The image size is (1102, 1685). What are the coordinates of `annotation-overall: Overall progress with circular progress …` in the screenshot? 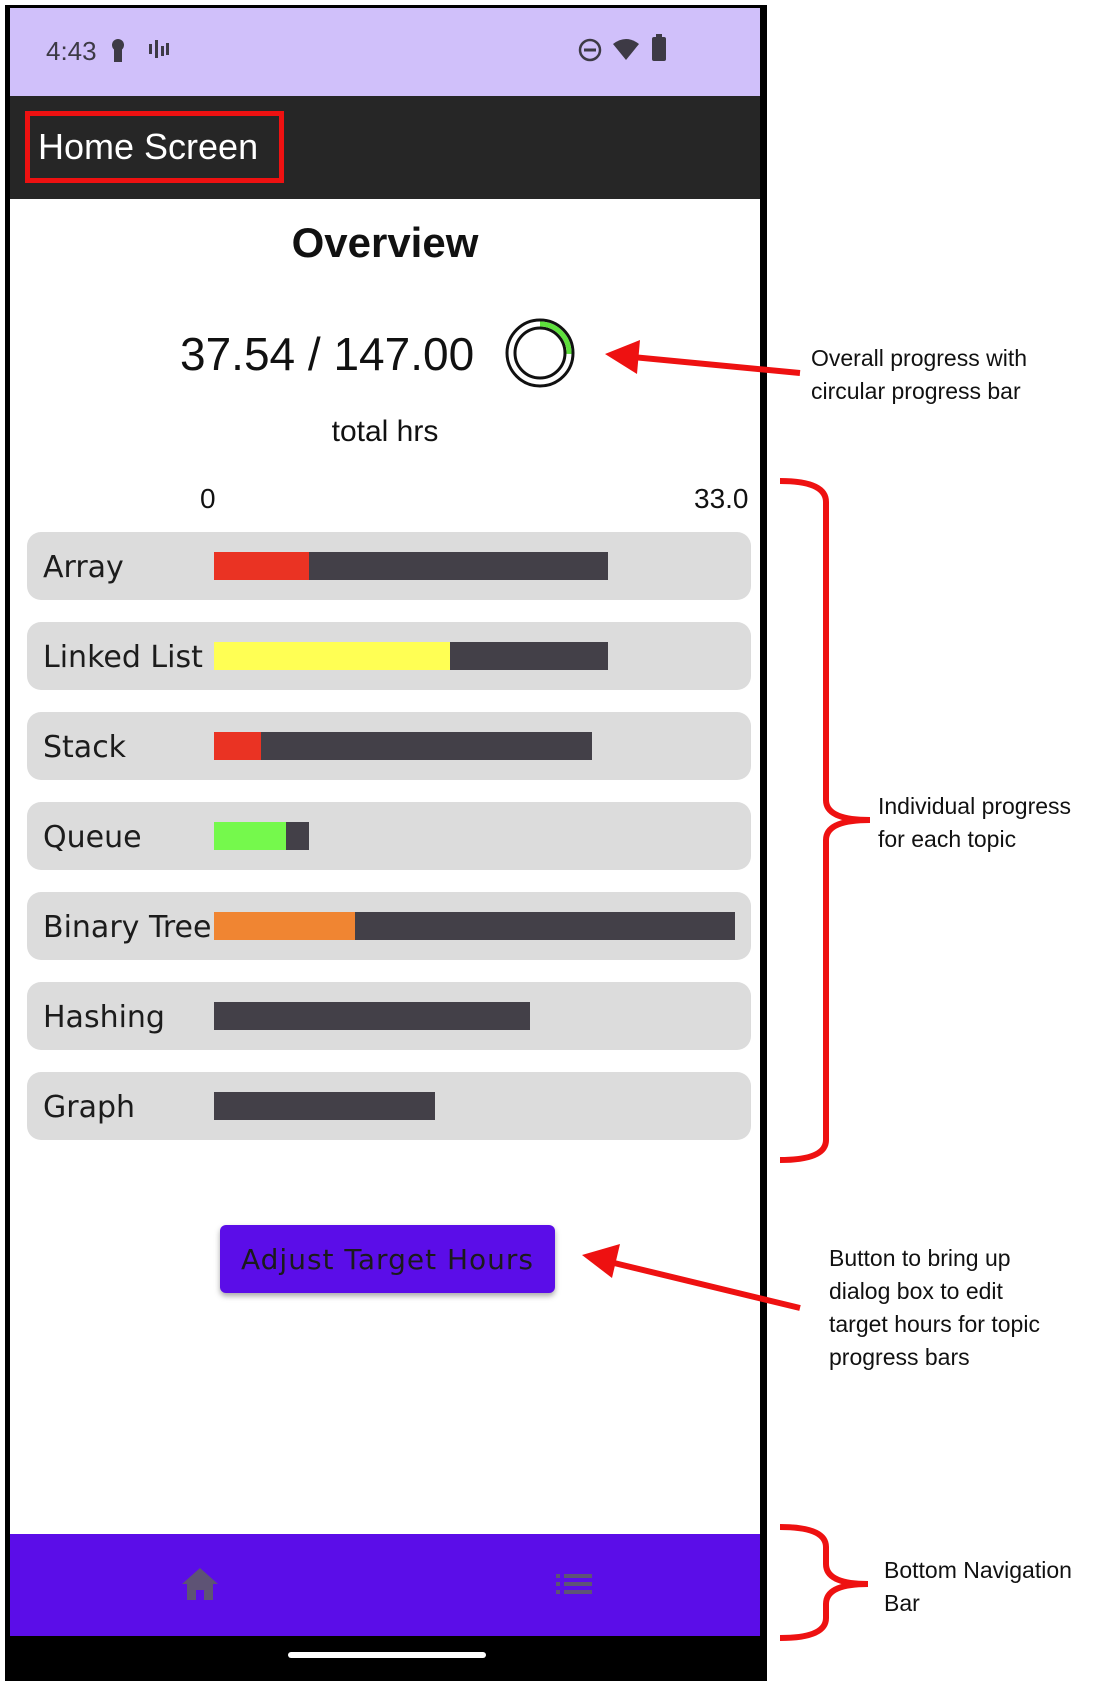 It's located at (919, 374).